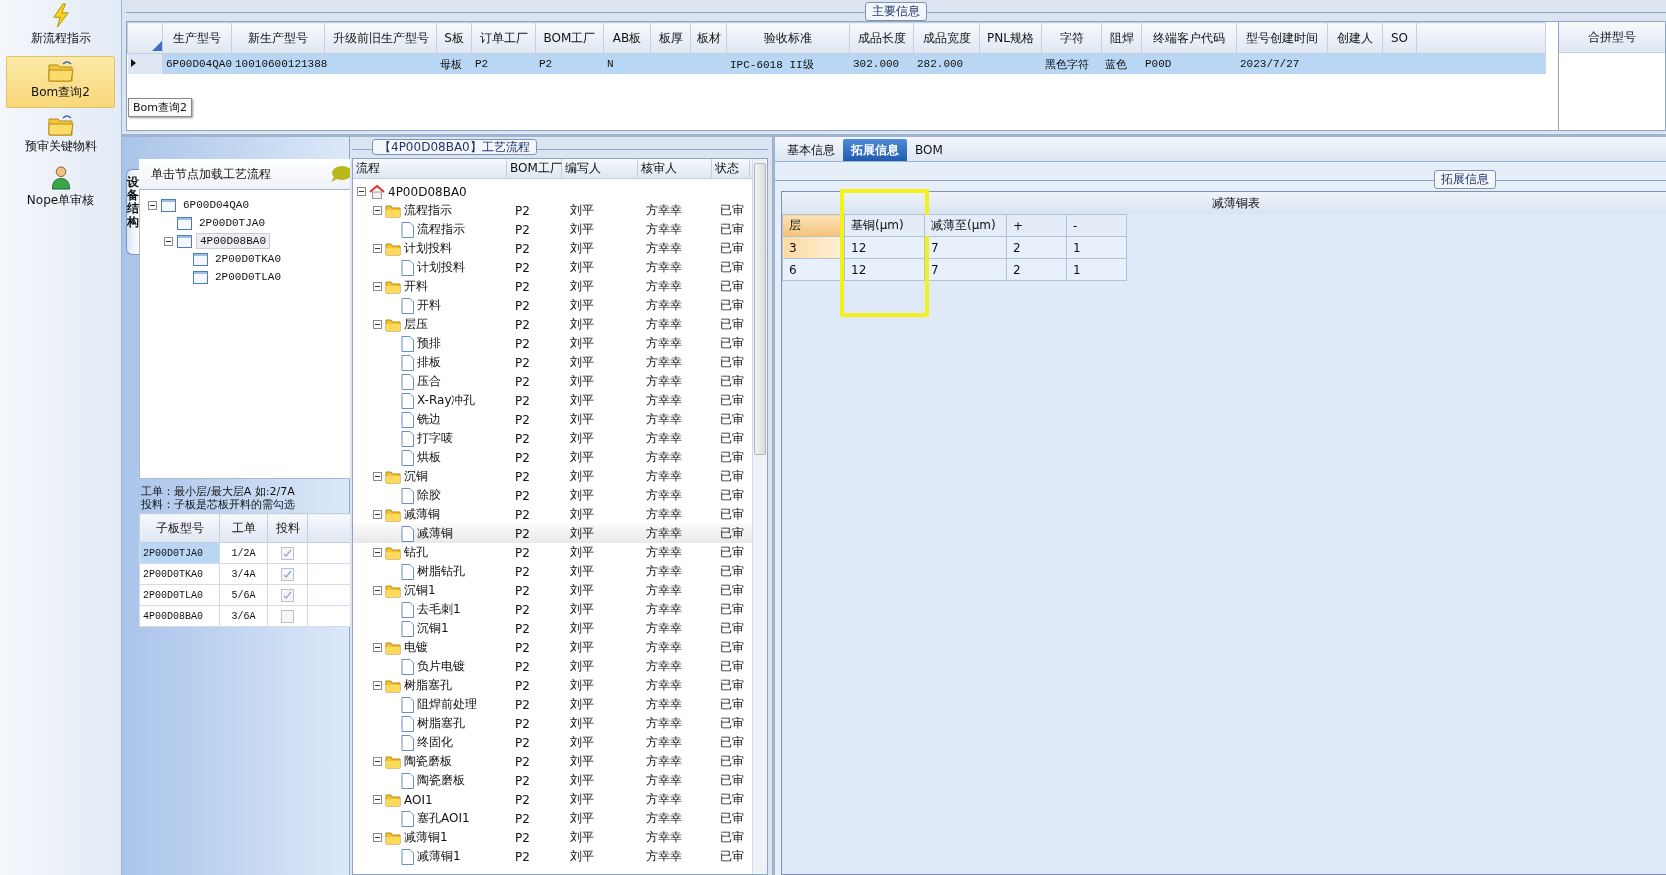 The image size is (1666, 875). Describe the element at coordinates (552, 362) in the screenshot. I see `process-row: 排板 P2 刘平 方幸幸 已审` at that location.